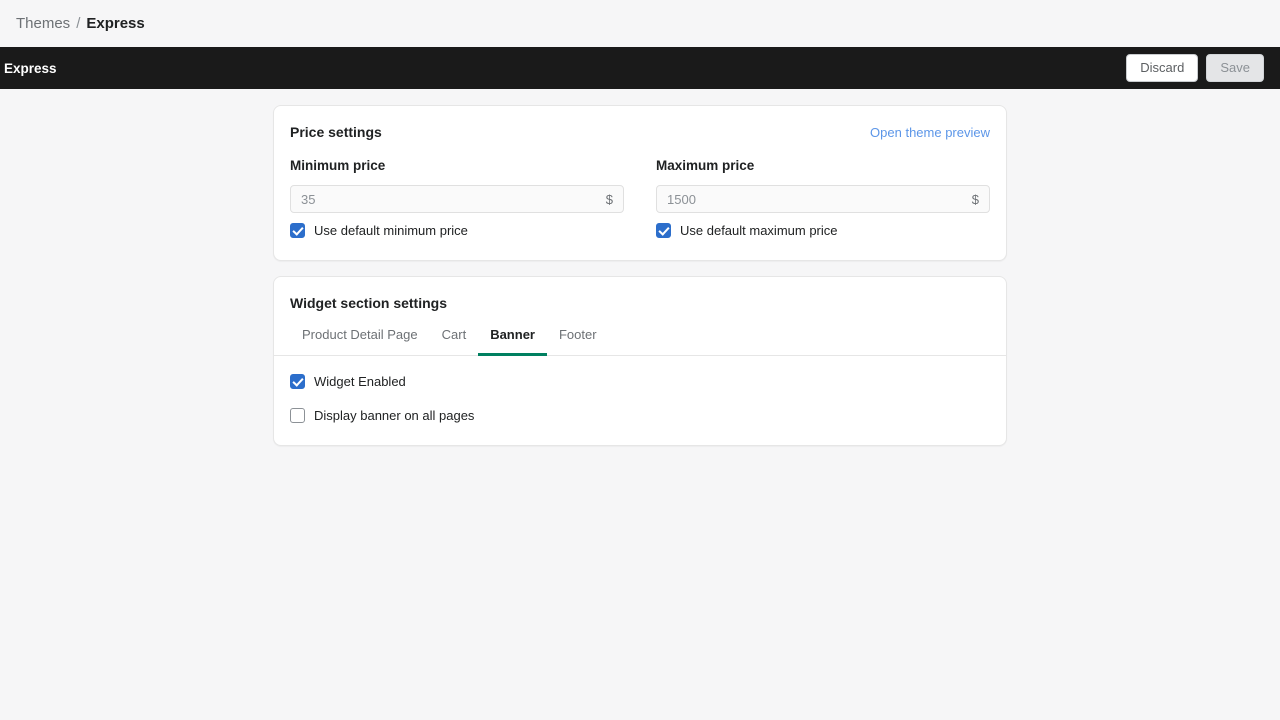 This screenshot has width=1280, height=720. I want to click on tab-product-detail-page: Product Detail Page, so click(360, 339).